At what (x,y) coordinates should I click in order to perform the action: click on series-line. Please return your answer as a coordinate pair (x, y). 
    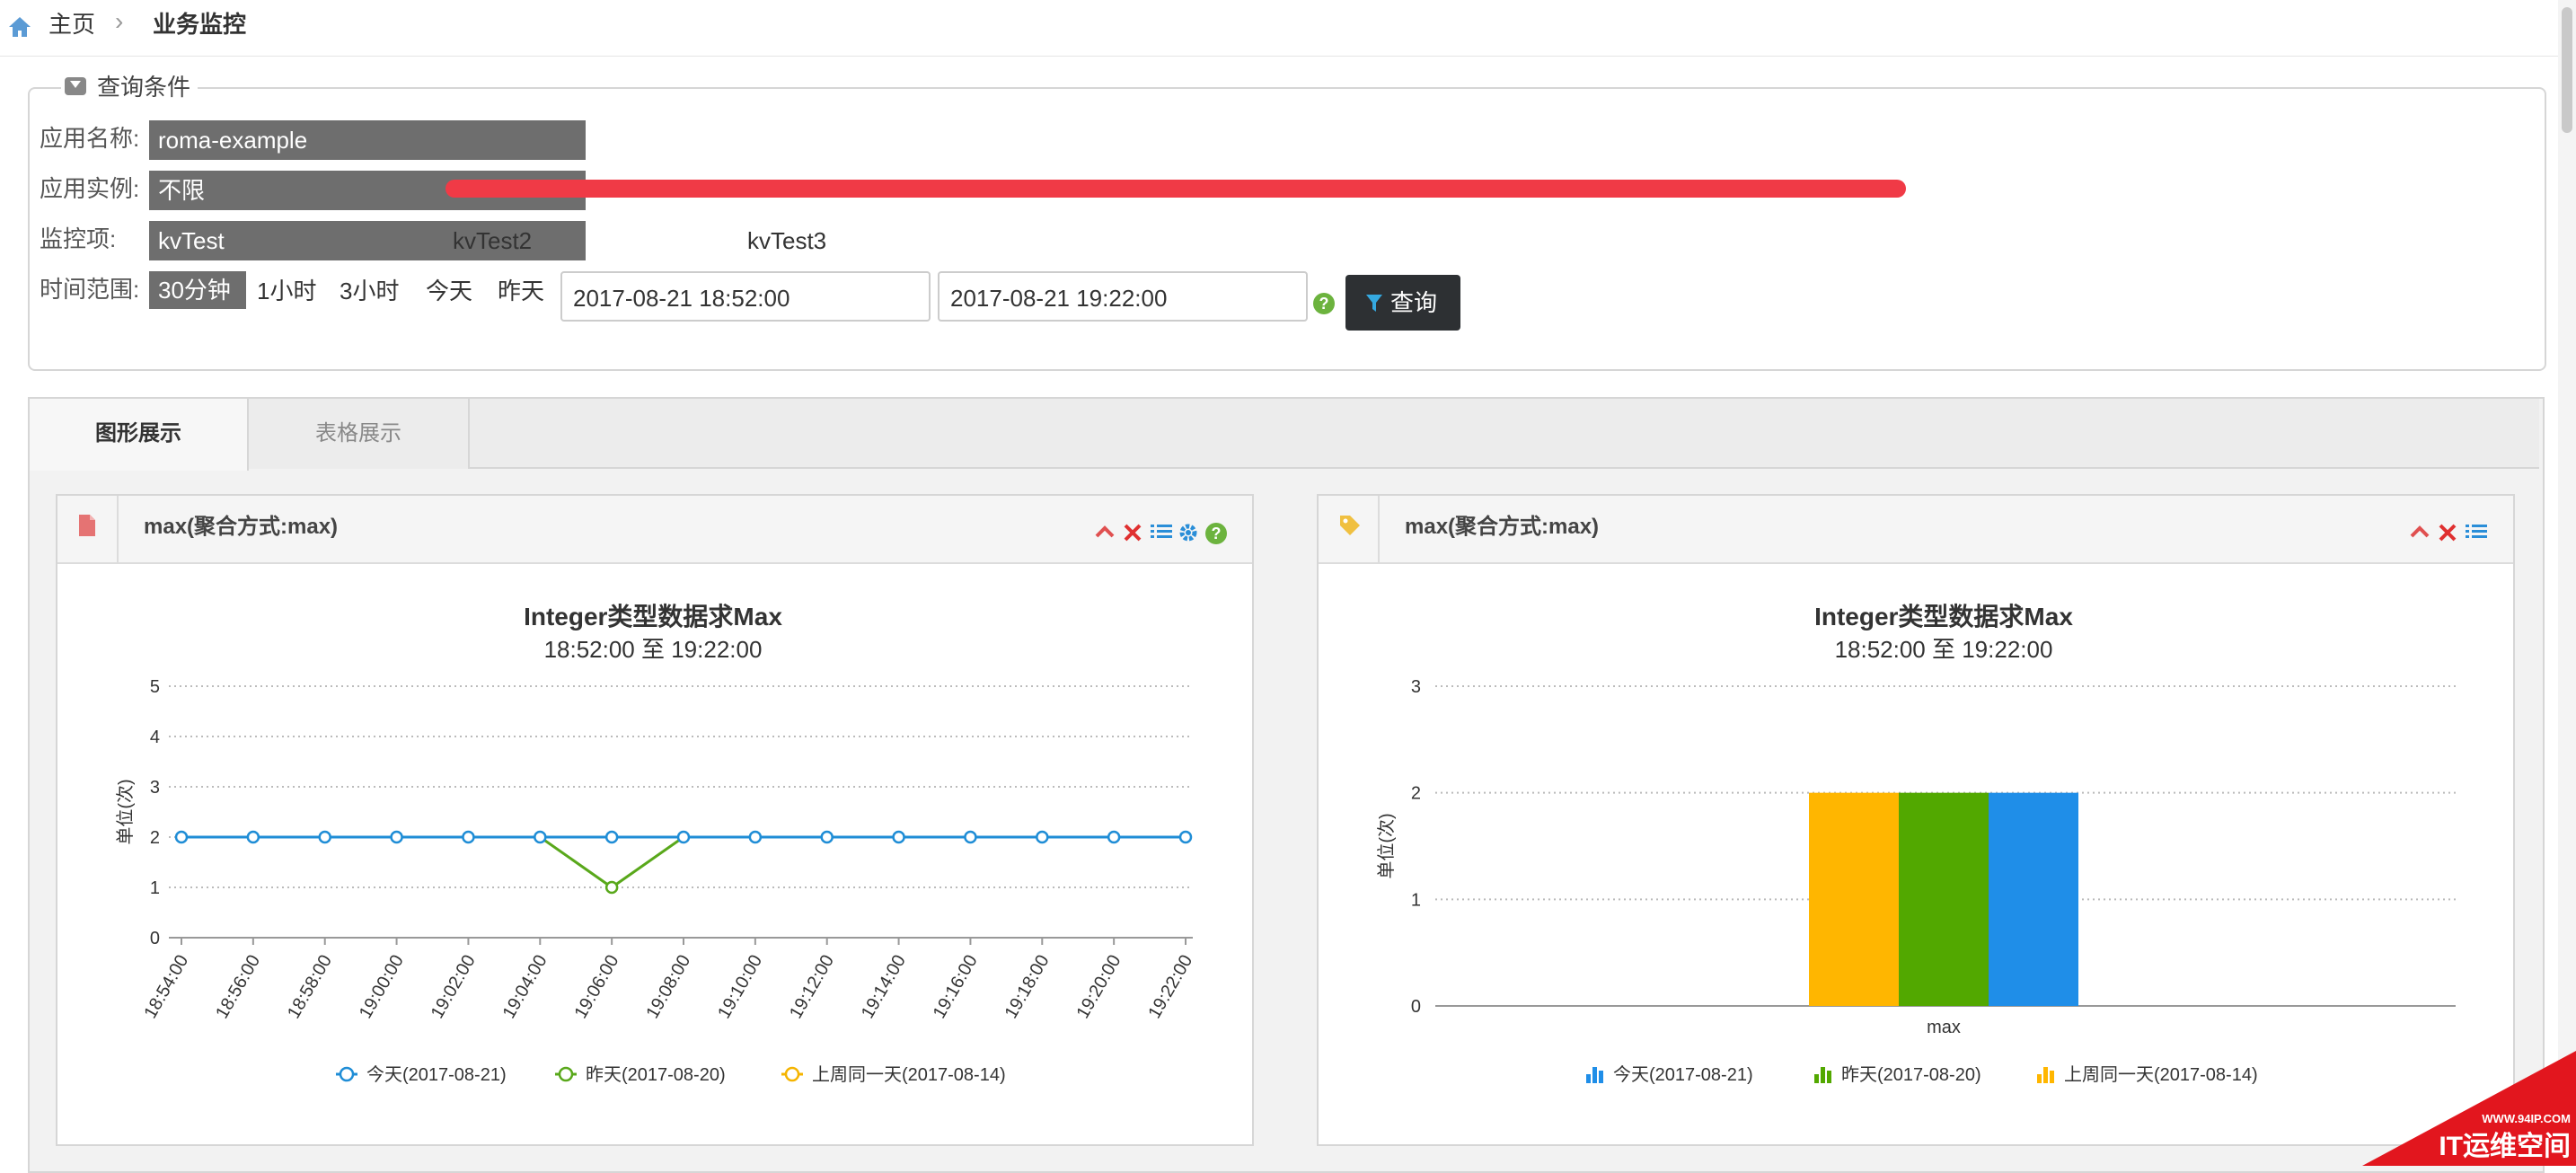
    Looking at the image, I should click on (683, 862).